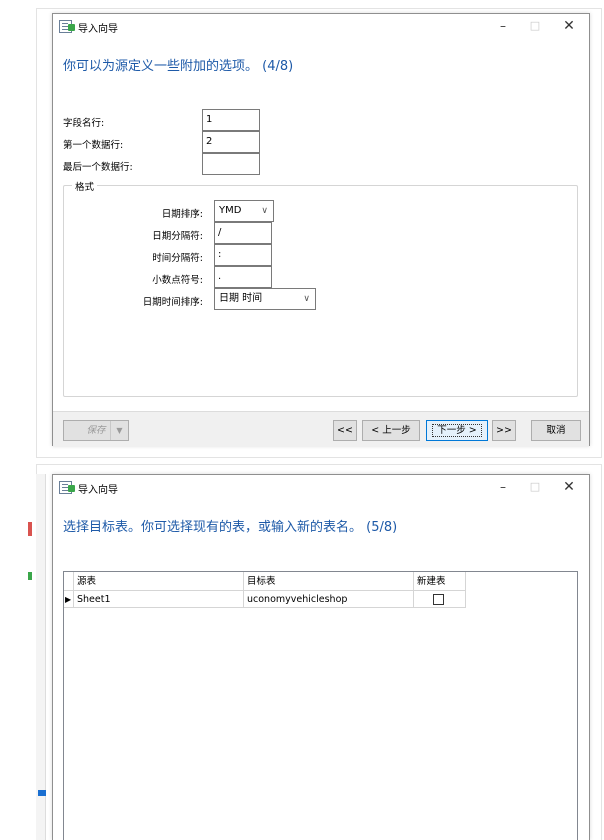 The image size is (604, 840). Describe the element at coordinates (98, 167) in the screenshot. I see `last-data-row-label: 最后一个数据行:` at that location.